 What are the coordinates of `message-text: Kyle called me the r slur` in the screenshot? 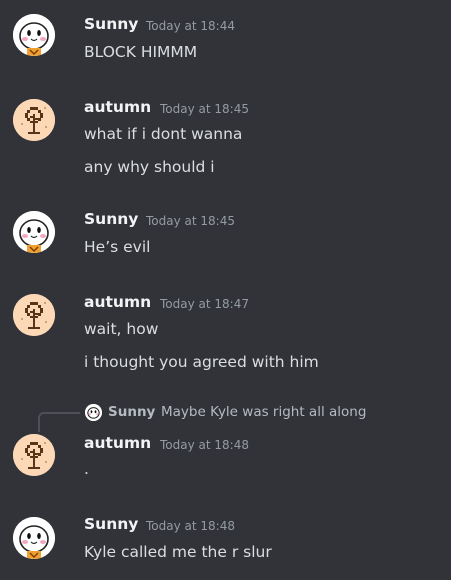 It's located at (178, 552).